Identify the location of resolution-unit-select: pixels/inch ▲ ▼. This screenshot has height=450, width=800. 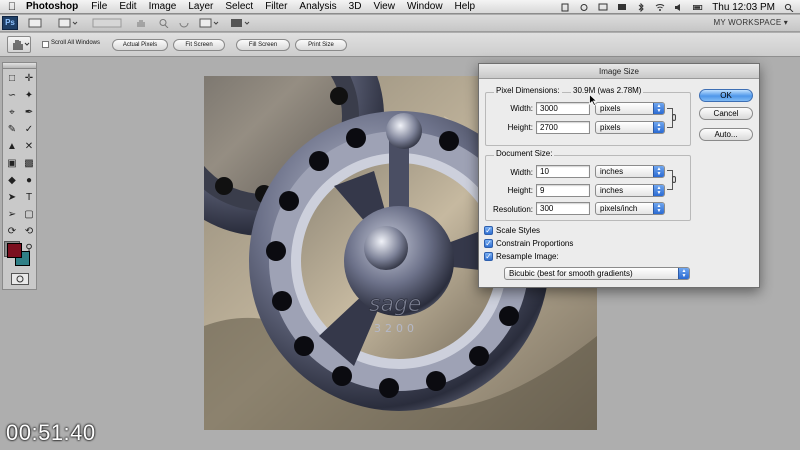
(630, 208).